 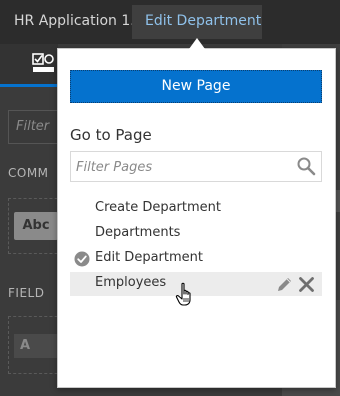 What do you see at coordinates (196, 86) in the screenshot?
I see `new-page-button: New Page` at bounding box center [196, 86].